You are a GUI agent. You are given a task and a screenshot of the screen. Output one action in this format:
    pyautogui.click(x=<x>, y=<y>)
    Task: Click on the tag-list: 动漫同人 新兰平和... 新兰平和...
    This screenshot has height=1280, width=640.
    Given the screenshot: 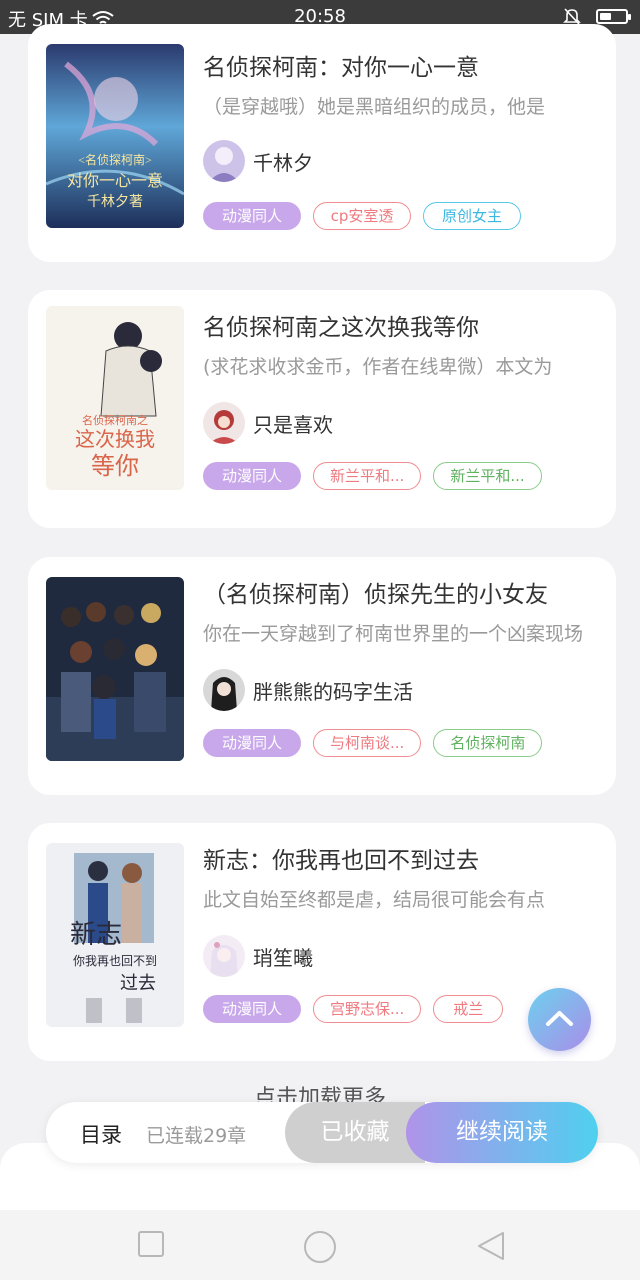 What is the action you would take?
    pyautogui.click(x=372, y=476)
    